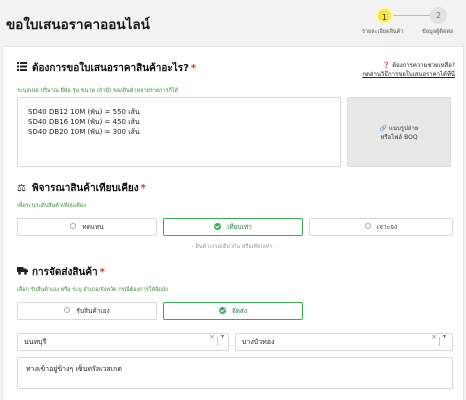  Describe the element at coordinates (35, 342) in the screenshot. I see `province-value: นนทบุรี` at that location.